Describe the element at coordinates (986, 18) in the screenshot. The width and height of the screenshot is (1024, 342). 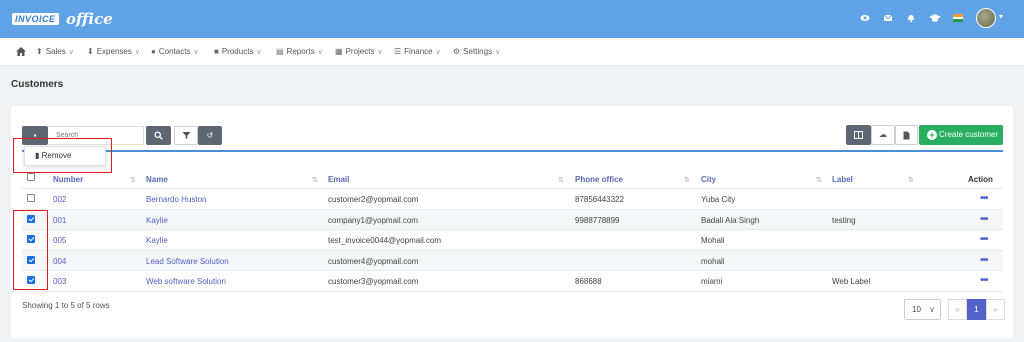
I see `user-avatar` at that location.